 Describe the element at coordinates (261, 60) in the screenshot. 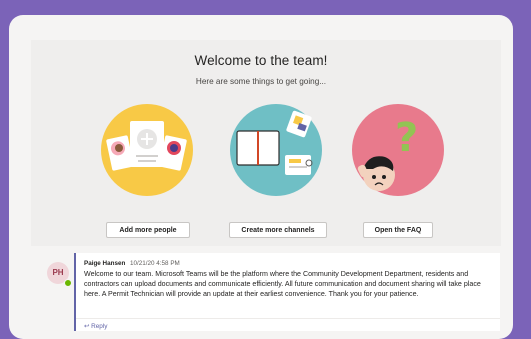

I see `welcome-title: Welcome to the team!` at that location.